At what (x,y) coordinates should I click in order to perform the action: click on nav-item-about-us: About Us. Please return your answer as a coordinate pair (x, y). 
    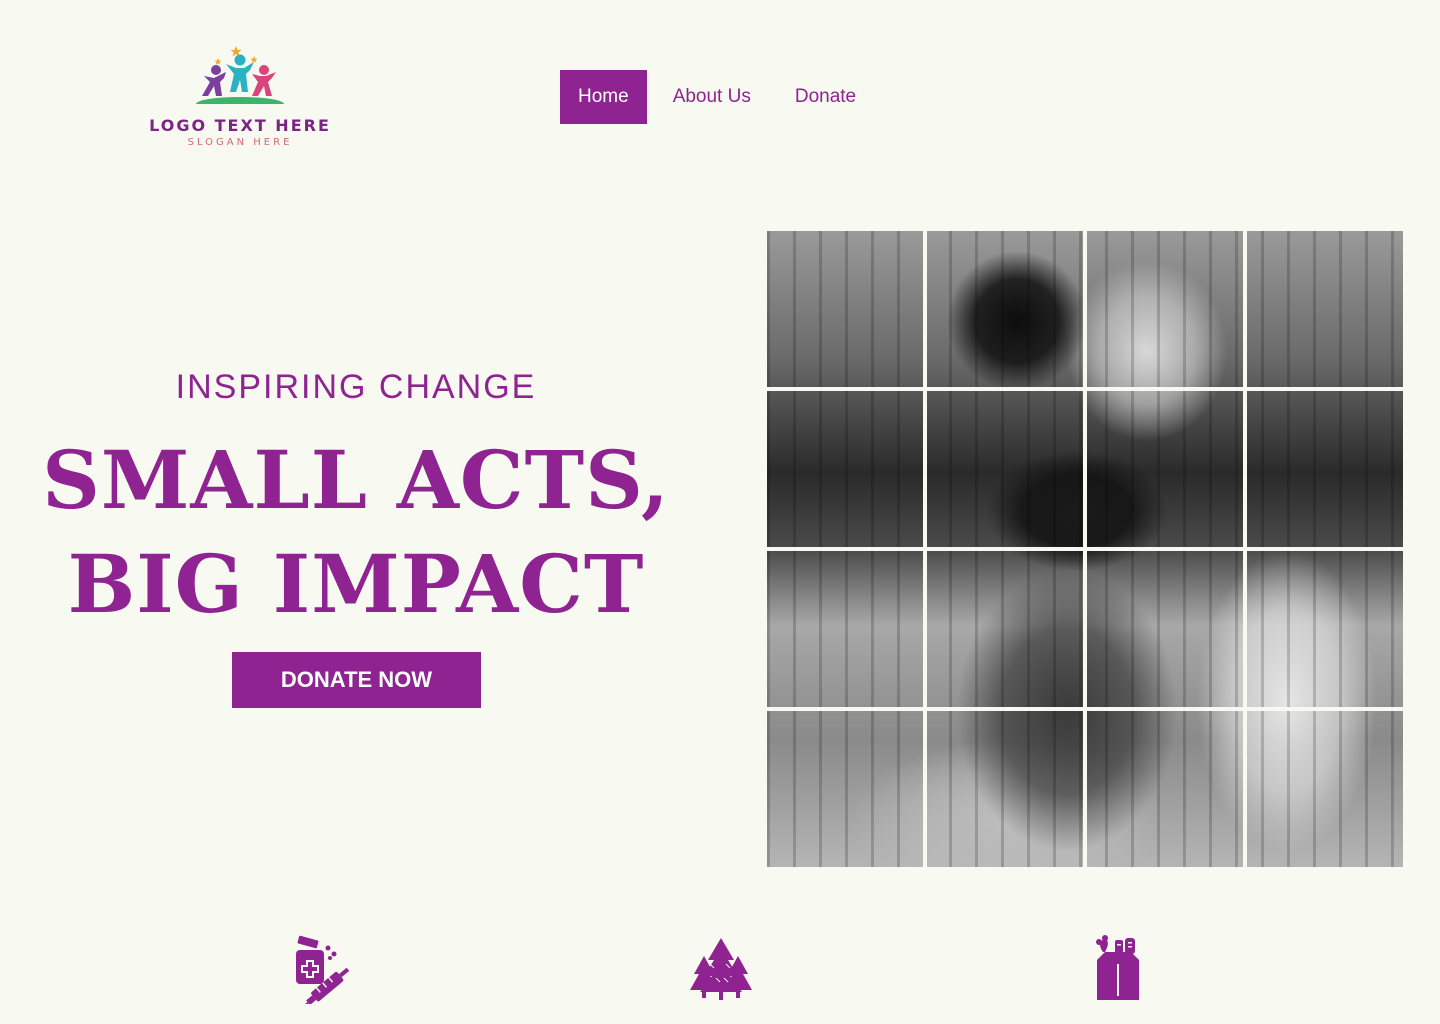
    Looking at the image, I should click on (712, 97).